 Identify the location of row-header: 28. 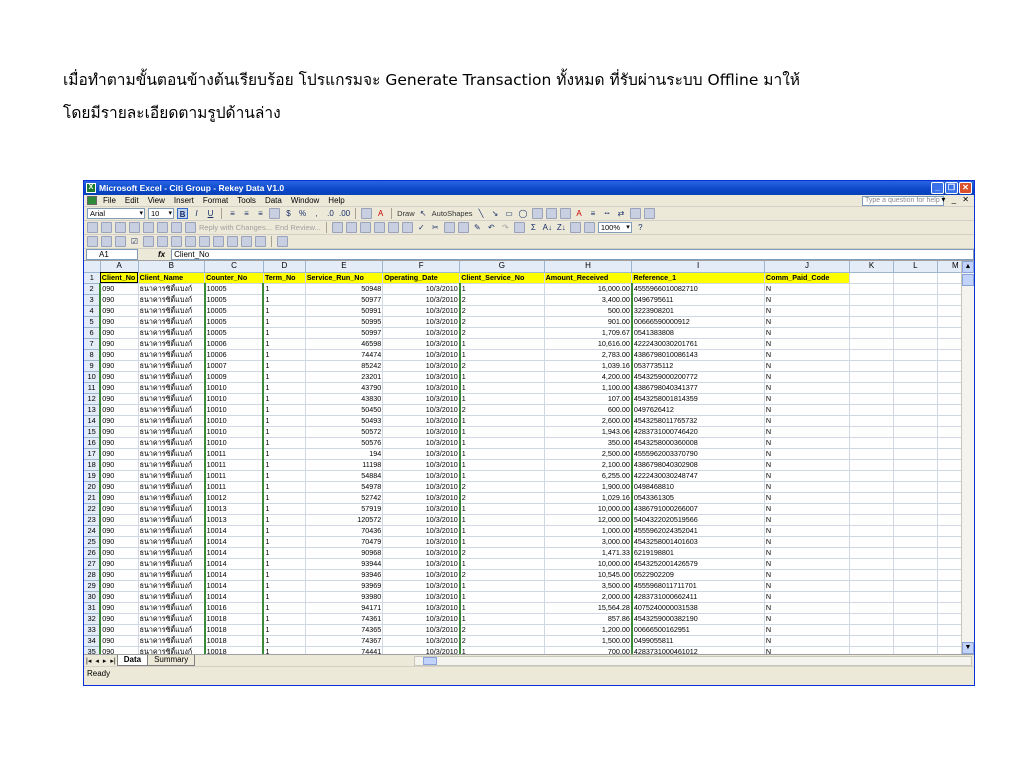
(92, 575).